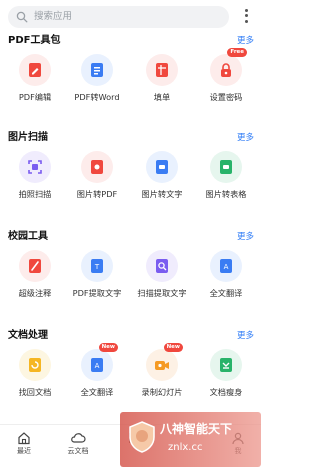 Image resolution: width=320 pixels, height=467 pixels. Describe the element at coordinates (130, 266) in the screenshot. I see `section-campus-tools: 校园工具 更多 超级注释 T PDF提取文字 扫描提取文字 A 全文翻译` at that location.